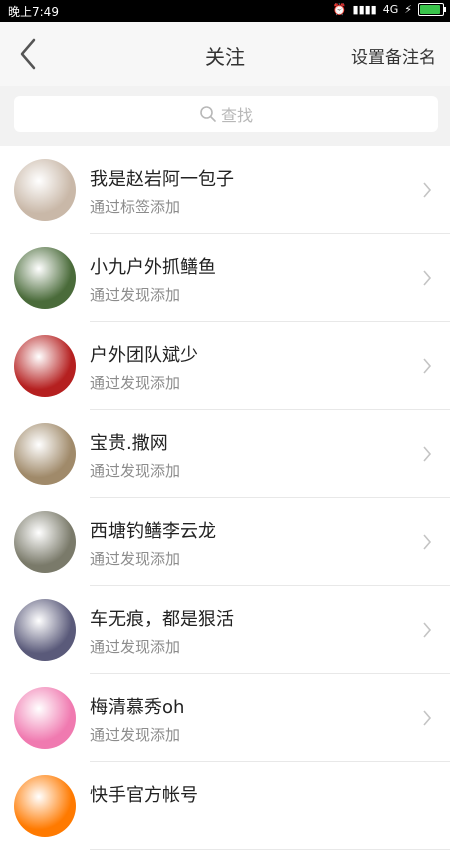 This screenshot has height=850, width=450. Describe the element at coordinates (225, 366) in the screenshot. I see `list-item: 户外团队斌少 通过发现添加` at that location.